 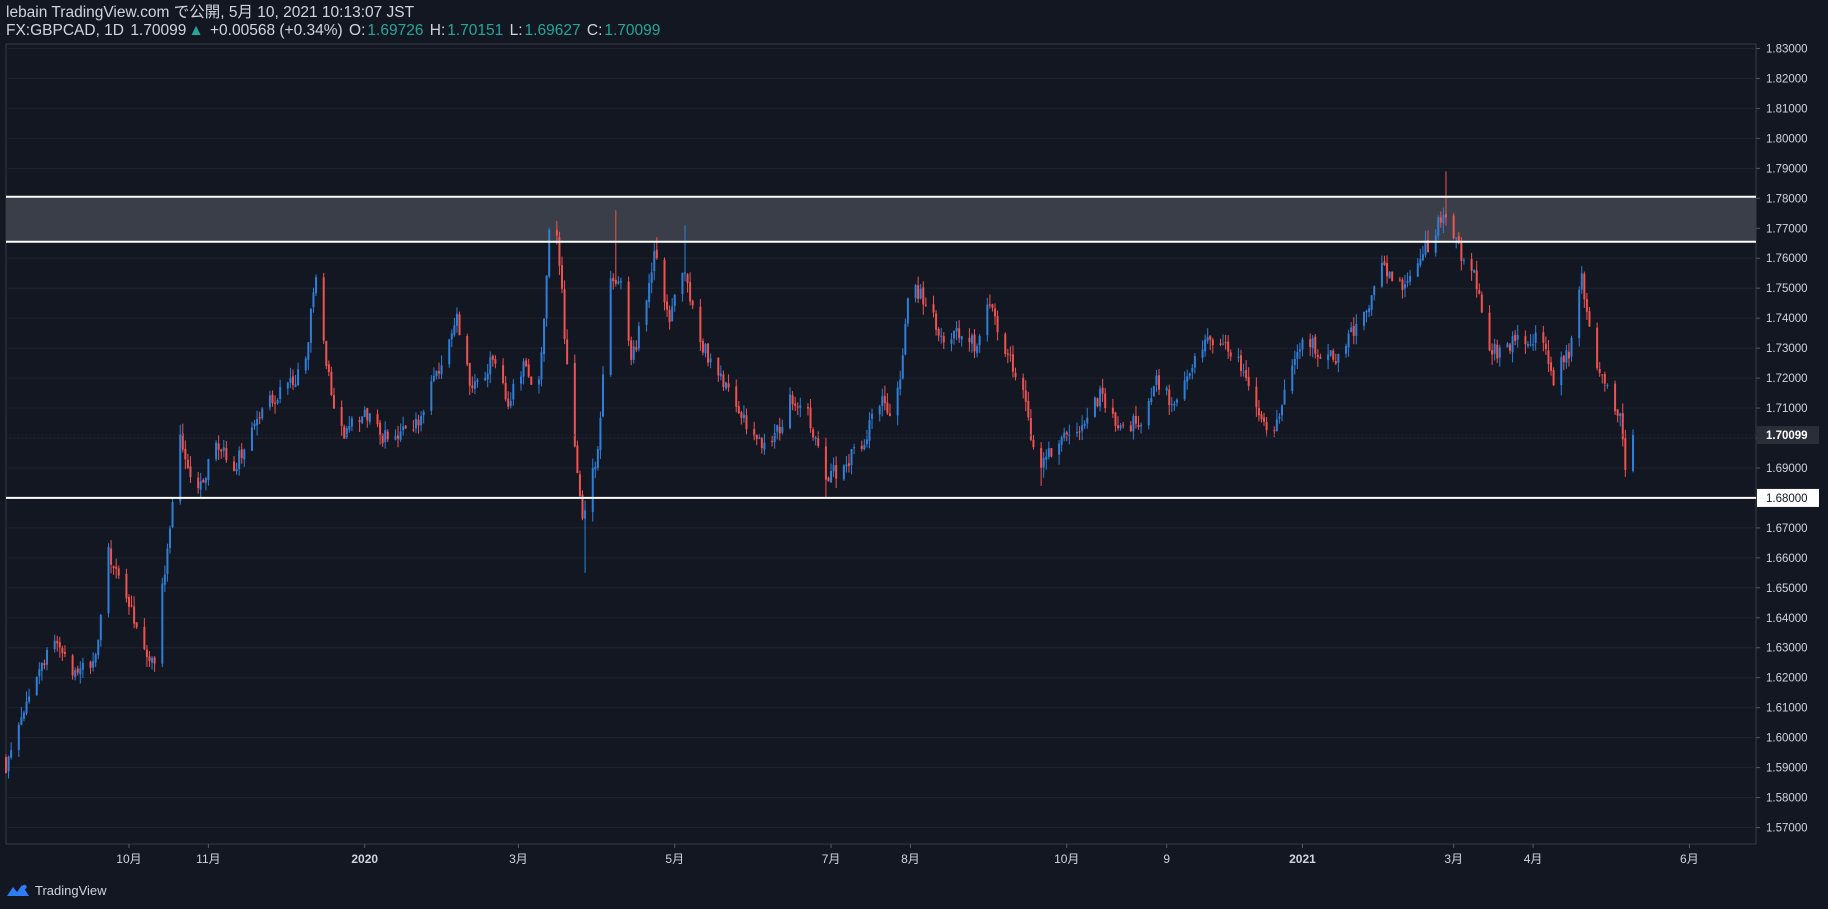 What do you see at coordinates (1787, 469) in the screenshot?
I see `y-tick-label: 1.69000` at bounding box center [1787, 469].